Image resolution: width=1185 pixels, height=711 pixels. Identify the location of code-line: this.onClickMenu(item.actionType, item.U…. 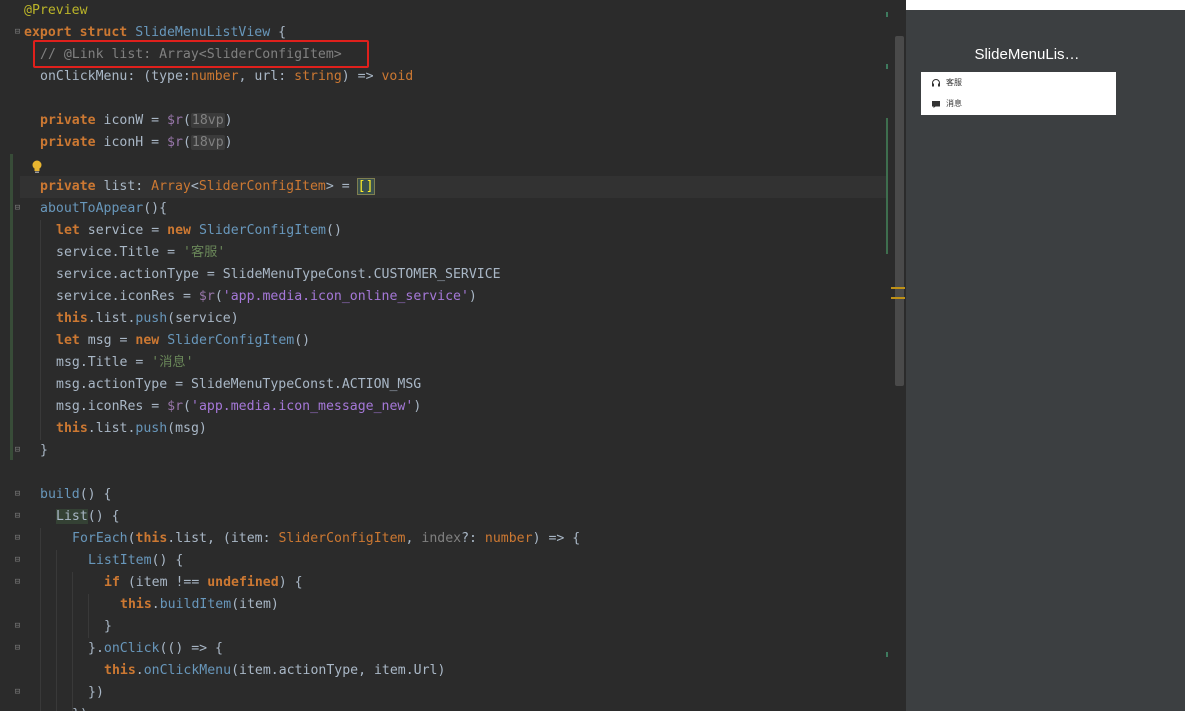
(274, 671).